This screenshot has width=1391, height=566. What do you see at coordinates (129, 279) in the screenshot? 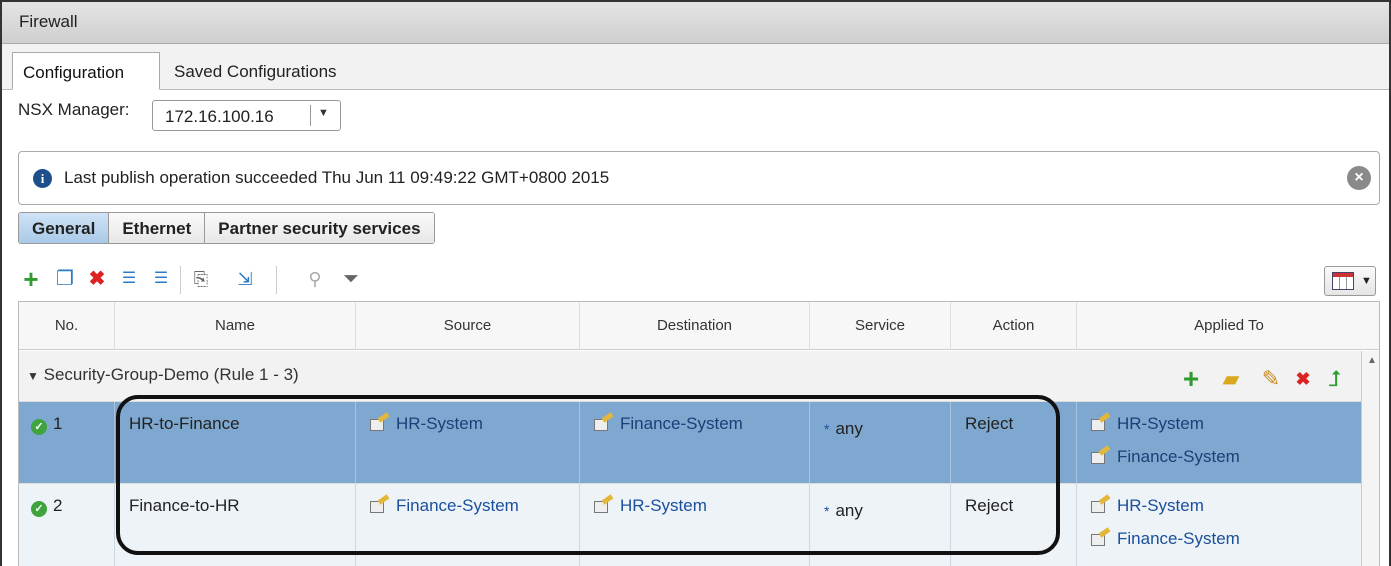
I see `move-up-icon: ☰` at bounding box center [129, 279].